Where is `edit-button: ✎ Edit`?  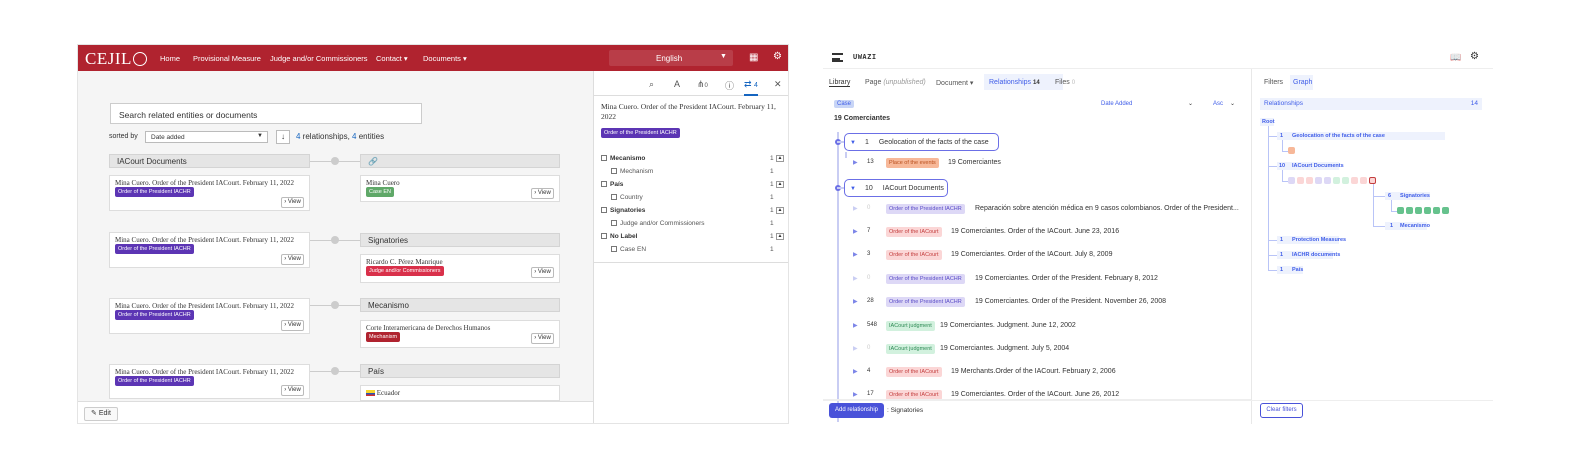
edit-button: ✎ Edit is located at coordinates (101, 414).